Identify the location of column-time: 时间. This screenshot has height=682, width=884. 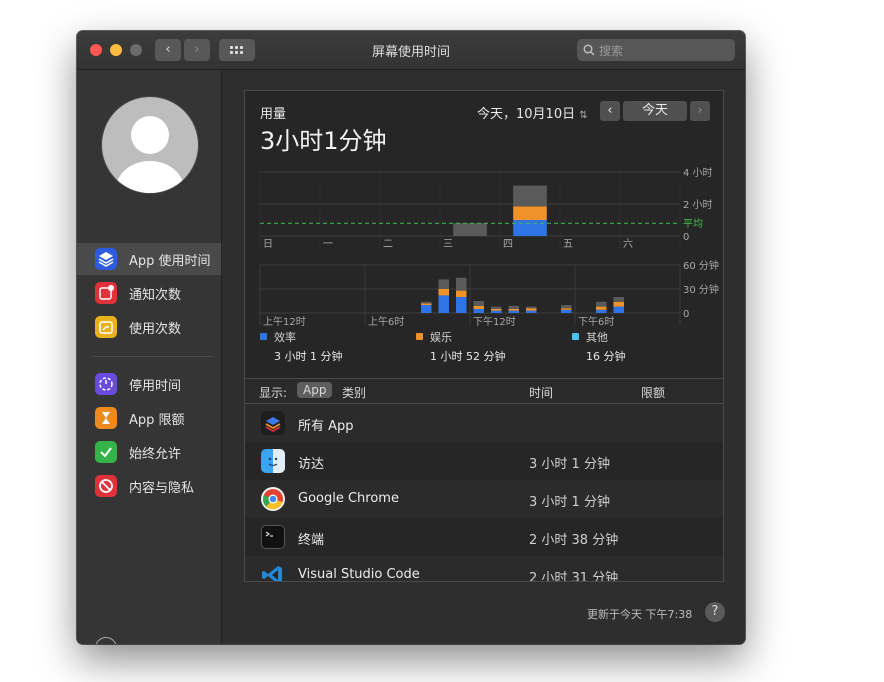
(541, 392).